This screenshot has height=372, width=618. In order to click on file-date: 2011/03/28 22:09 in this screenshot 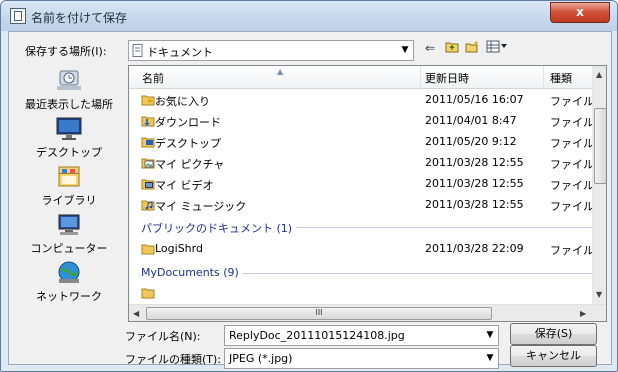, I will do `click(474, 248)`.